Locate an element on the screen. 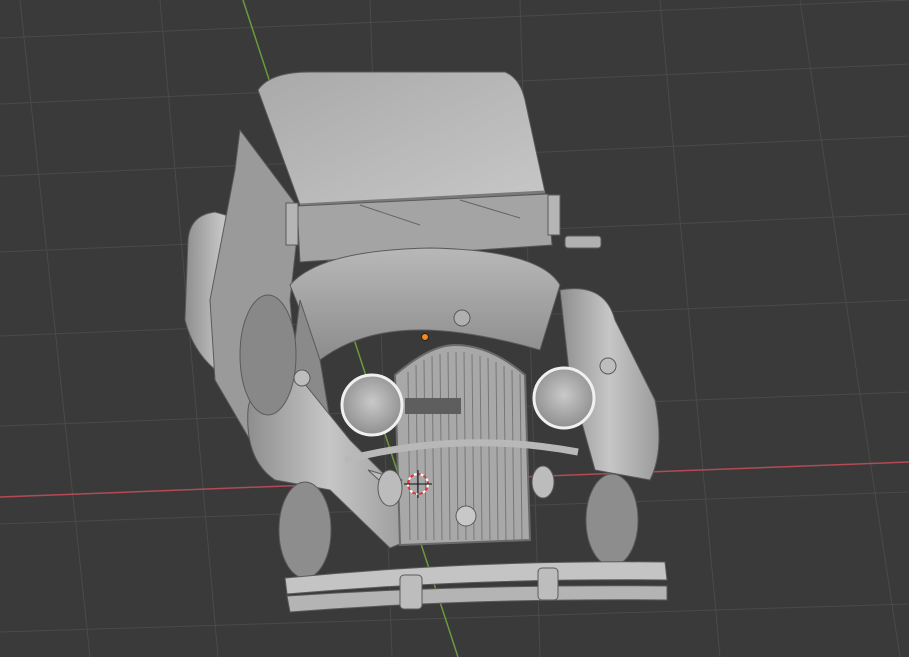 The width and height of the screenshot is (909, 657). hood is located at coordinates (425, 304).